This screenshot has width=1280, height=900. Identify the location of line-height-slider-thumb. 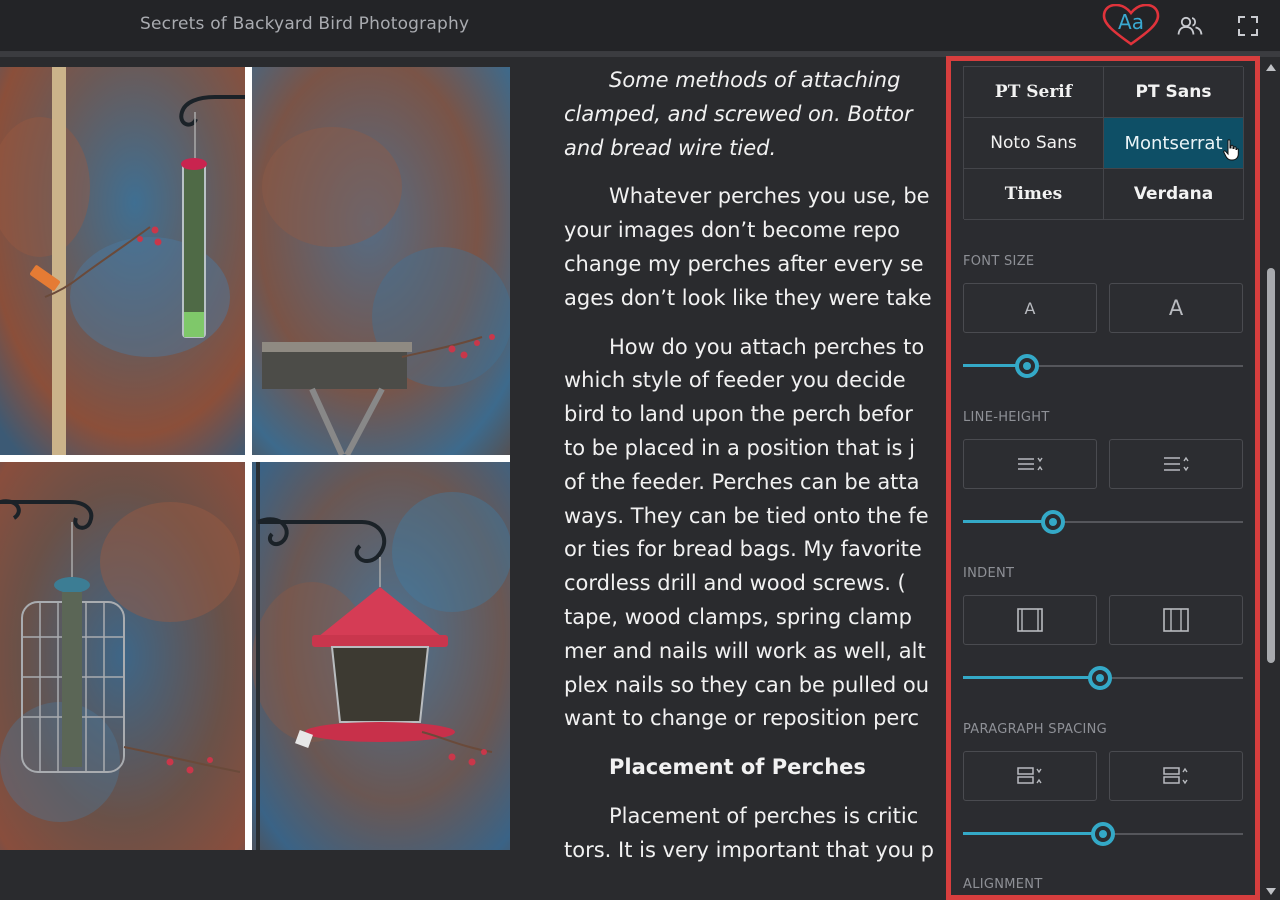
(1053, 522).